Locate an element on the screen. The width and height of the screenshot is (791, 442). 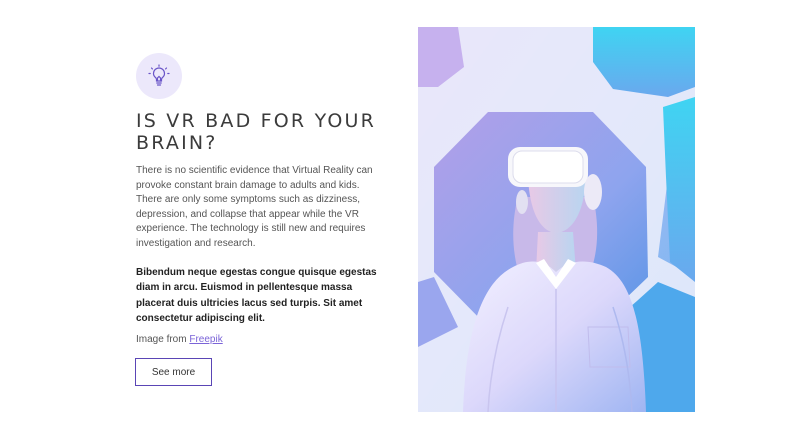
section-title: IS VR BAD FOR YOUR BRAIN? is located at coordinates (256, 132).